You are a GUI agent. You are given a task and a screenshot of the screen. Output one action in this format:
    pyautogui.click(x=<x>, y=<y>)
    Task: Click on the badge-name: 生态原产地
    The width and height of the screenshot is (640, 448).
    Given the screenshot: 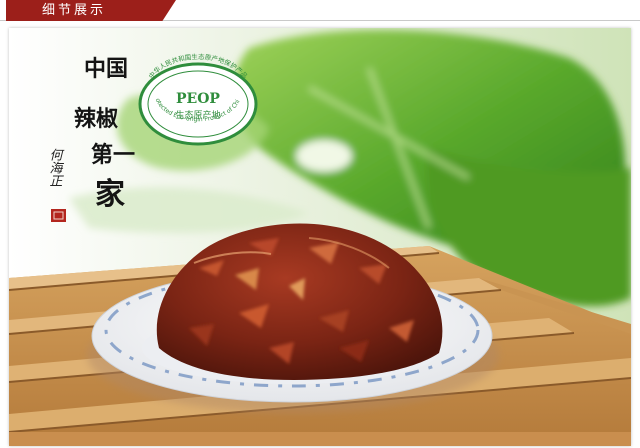 What is the action you would take?
    pyautogui.click(x=197, y=115)
    